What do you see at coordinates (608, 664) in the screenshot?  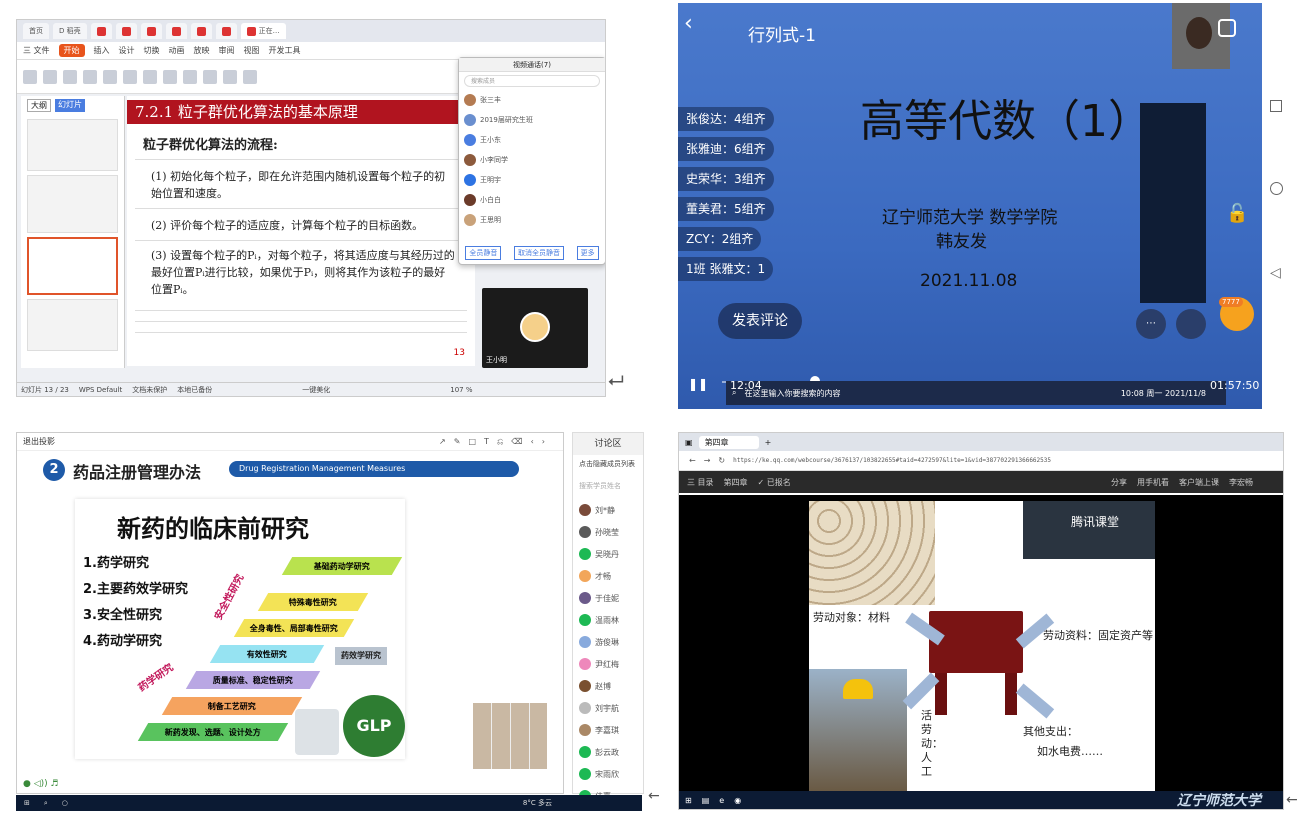 I see `member-row: 尹红梅` at bounding box center [608, 664].